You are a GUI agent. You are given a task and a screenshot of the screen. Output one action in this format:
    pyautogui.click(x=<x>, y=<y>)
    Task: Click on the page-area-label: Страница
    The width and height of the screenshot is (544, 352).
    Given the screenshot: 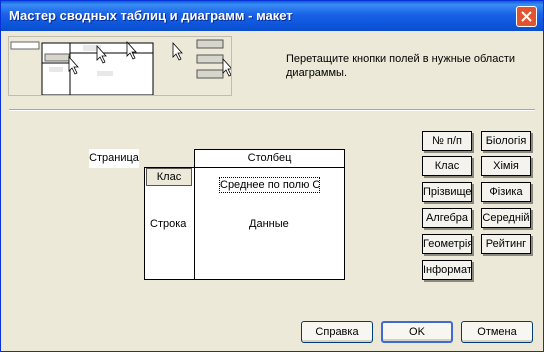 What is the action you would take?
    pyautogui.click(x=114, y=158)
    